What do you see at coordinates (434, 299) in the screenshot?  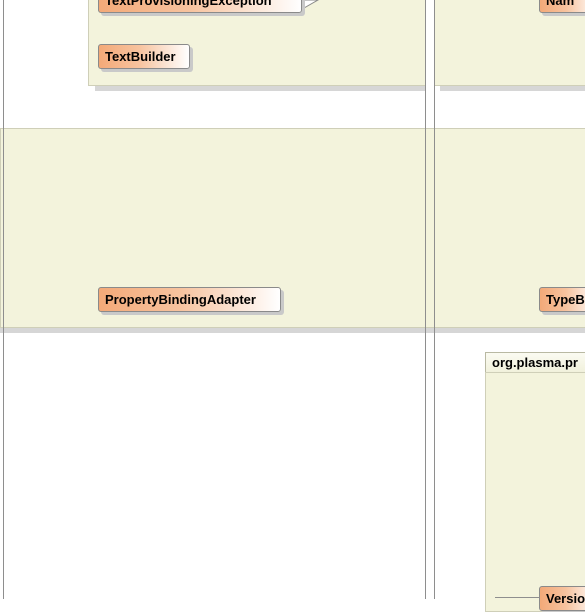 I see `frame-line-middle-b` at bounding box center [434, 299].